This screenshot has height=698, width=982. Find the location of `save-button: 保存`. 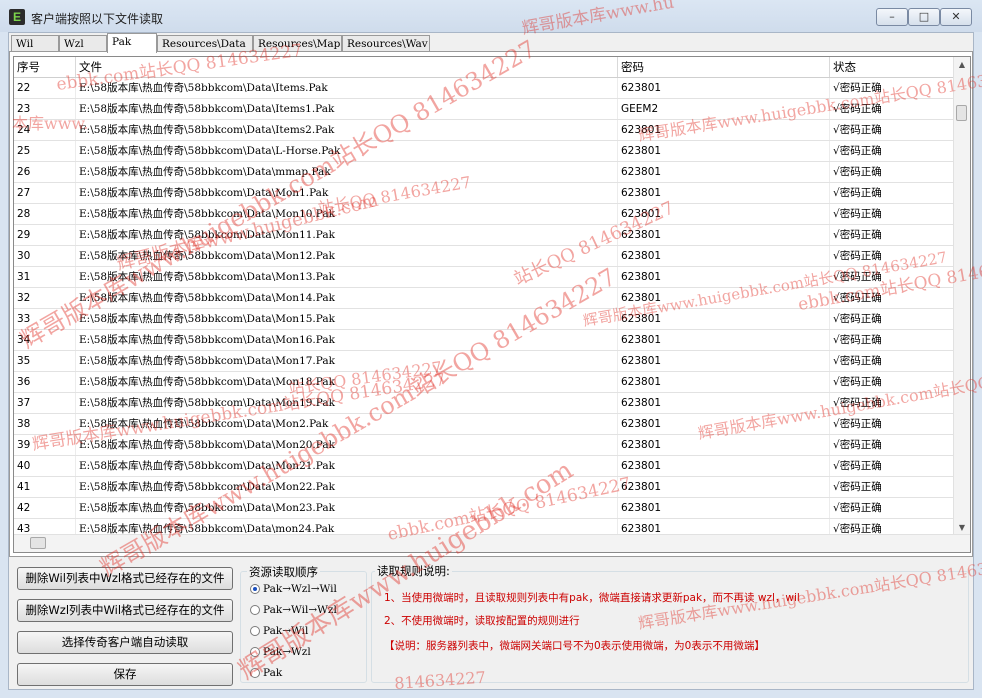

save-button: 保存 is located at coordinates (125, 674).